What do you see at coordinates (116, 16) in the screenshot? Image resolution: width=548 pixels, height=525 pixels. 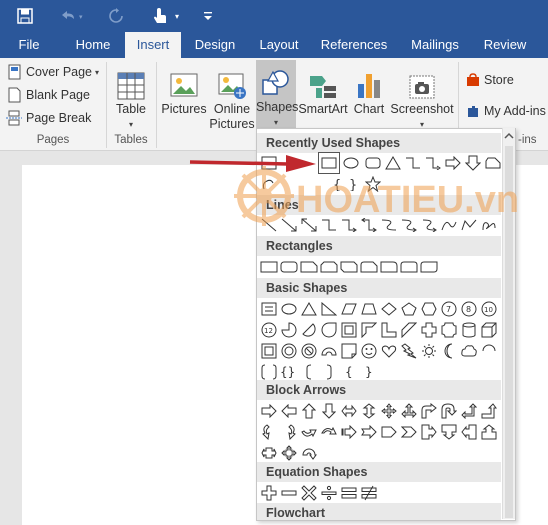 I see `redo-icon` at bounding box center [116, 16].